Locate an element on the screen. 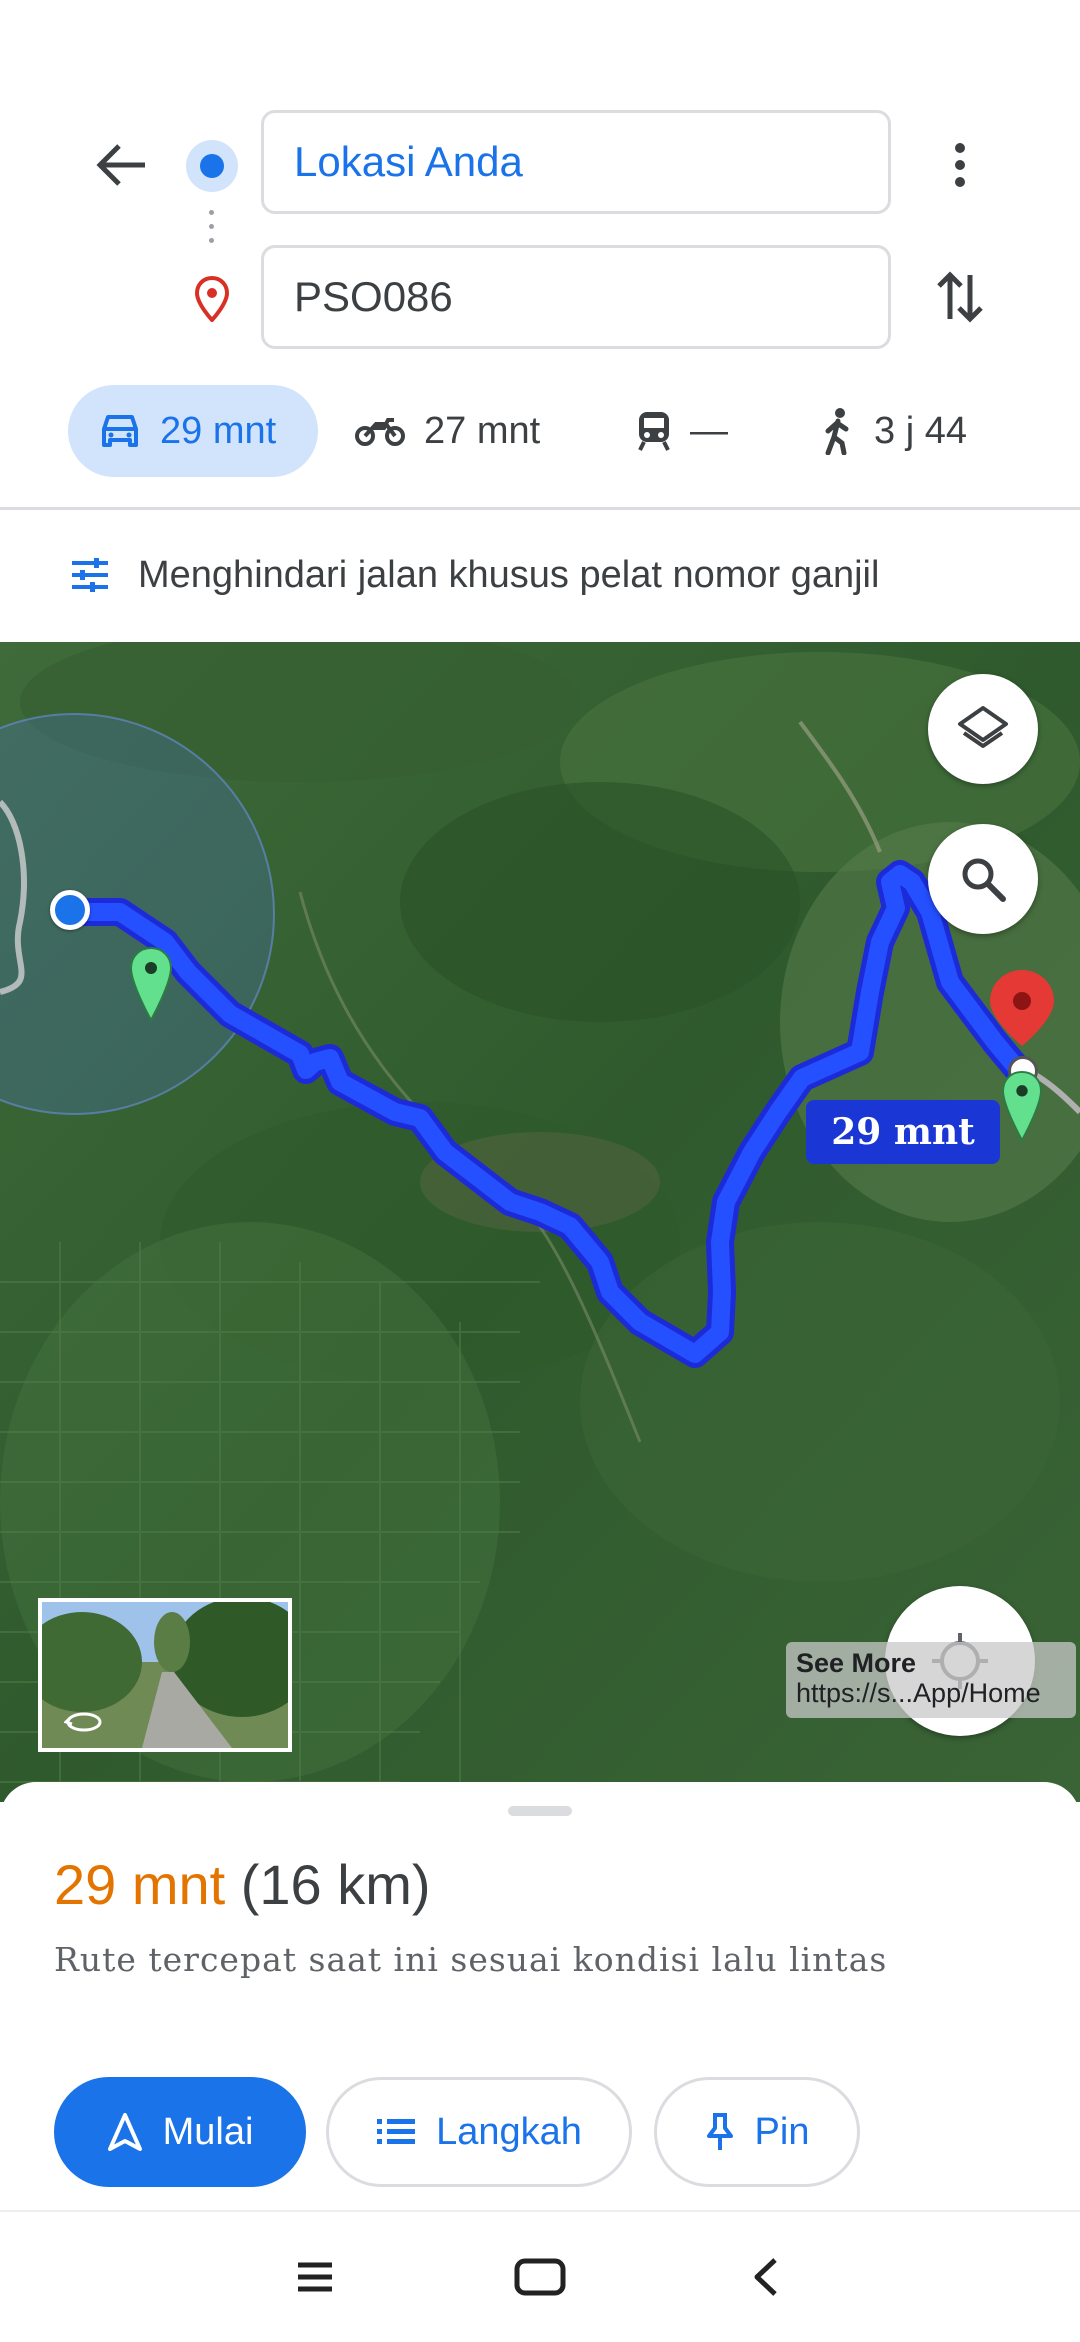 This screenshot has width=1080, height=2342. drag-handle is located at coordinates (540, 1811).